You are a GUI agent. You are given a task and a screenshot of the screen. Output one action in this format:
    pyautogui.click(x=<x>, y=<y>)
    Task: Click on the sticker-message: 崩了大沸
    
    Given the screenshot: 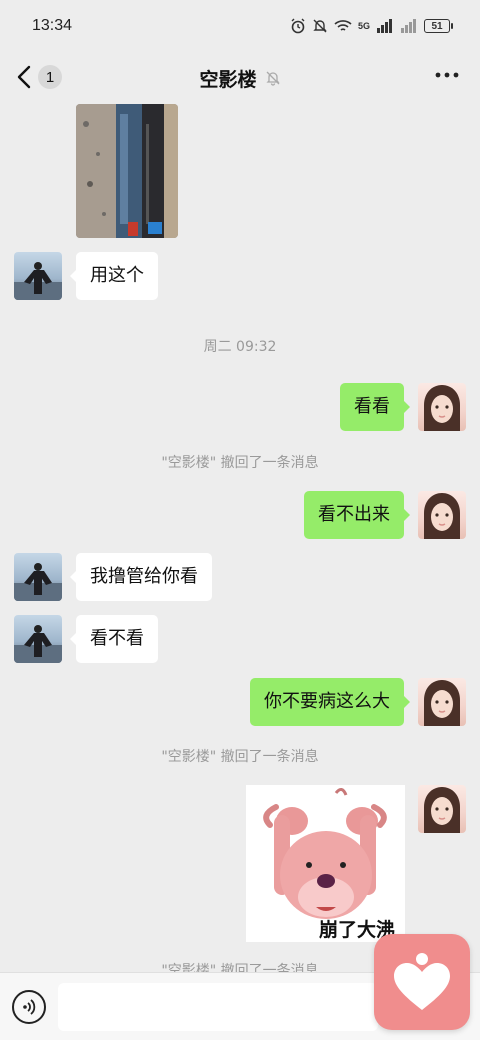 What is the action you would take?
    pyautogui.click(x=325, y=863)
    